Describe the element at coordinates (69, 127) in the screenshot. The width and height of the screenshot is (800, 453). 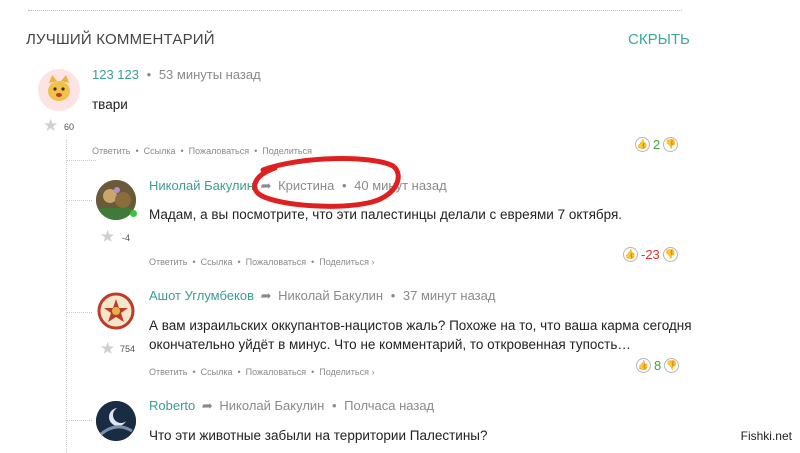
I see `karma-value: 60` at that location.